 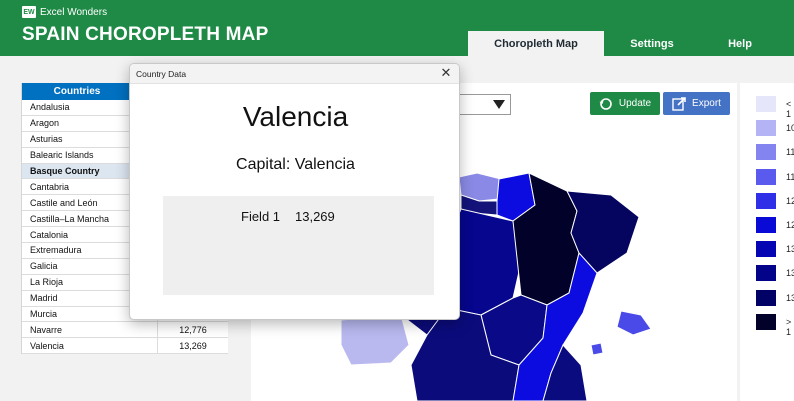 I want to click on update-button: Update, so click(x=625, y=103).